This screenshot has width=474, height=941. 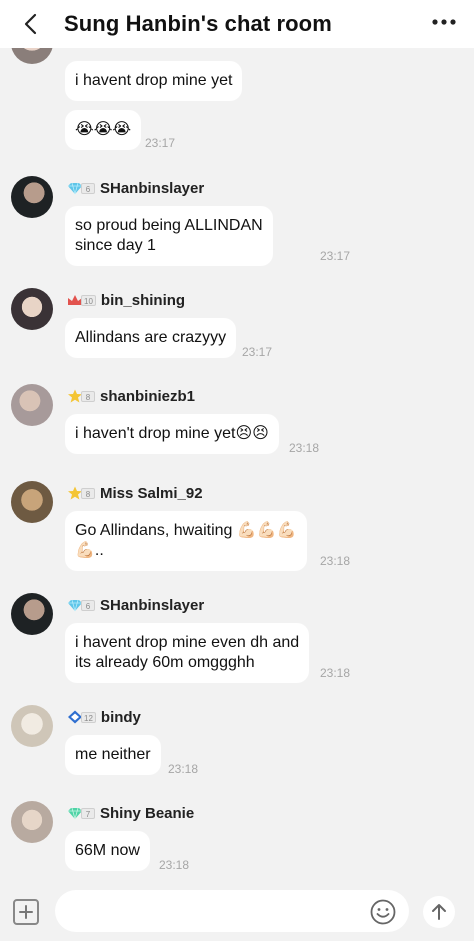 I want to click on message-text: Allindans are crazyyy, so click(x=151, y=337).